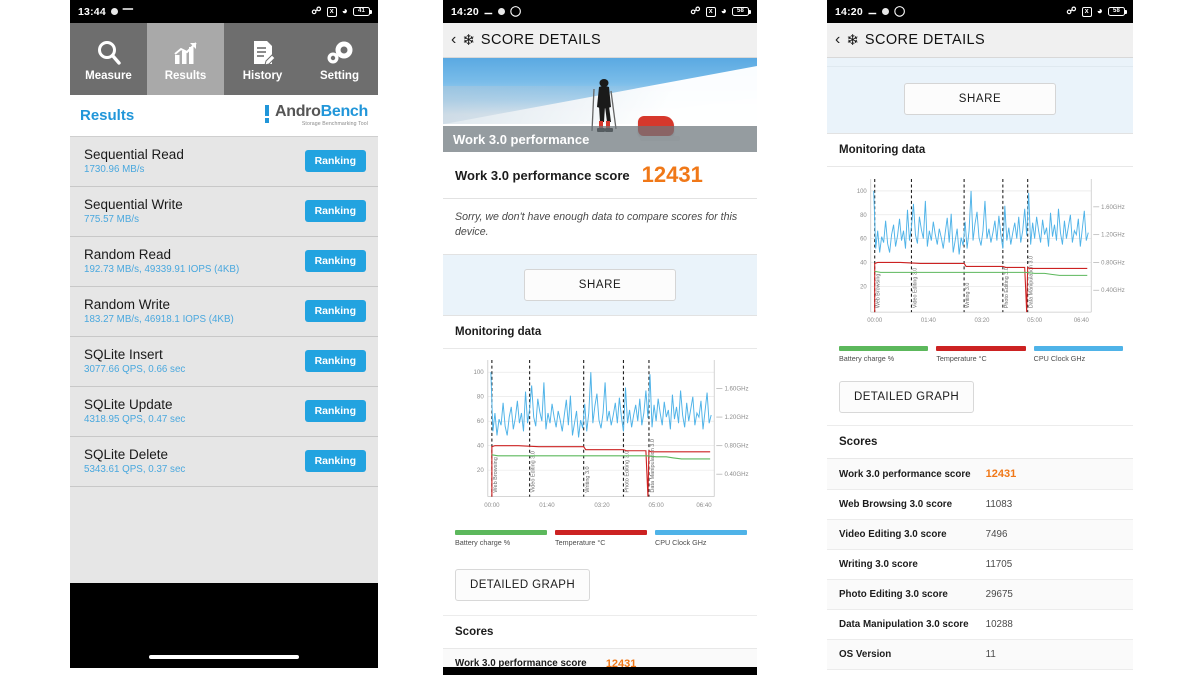 This screenshot has height=675, width=1200. I want to click on tab-results: Results, so click(185, 59).